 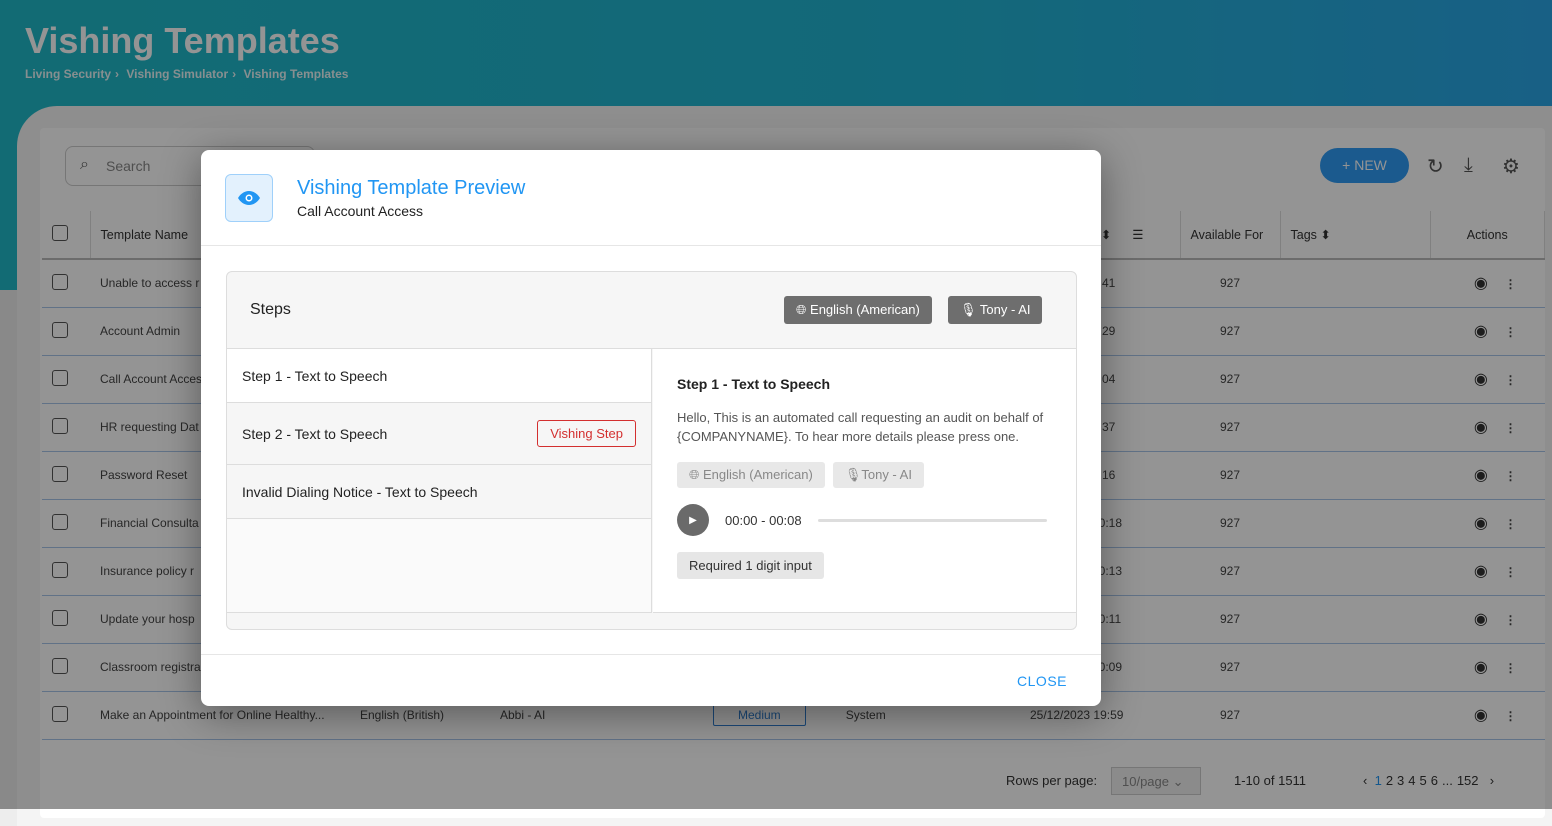 What do you see at coordinates (751, 475) in the screenshot?
I see `detail-language-chip: 🌐︎ English (American)` at bounding box center [751, 475].